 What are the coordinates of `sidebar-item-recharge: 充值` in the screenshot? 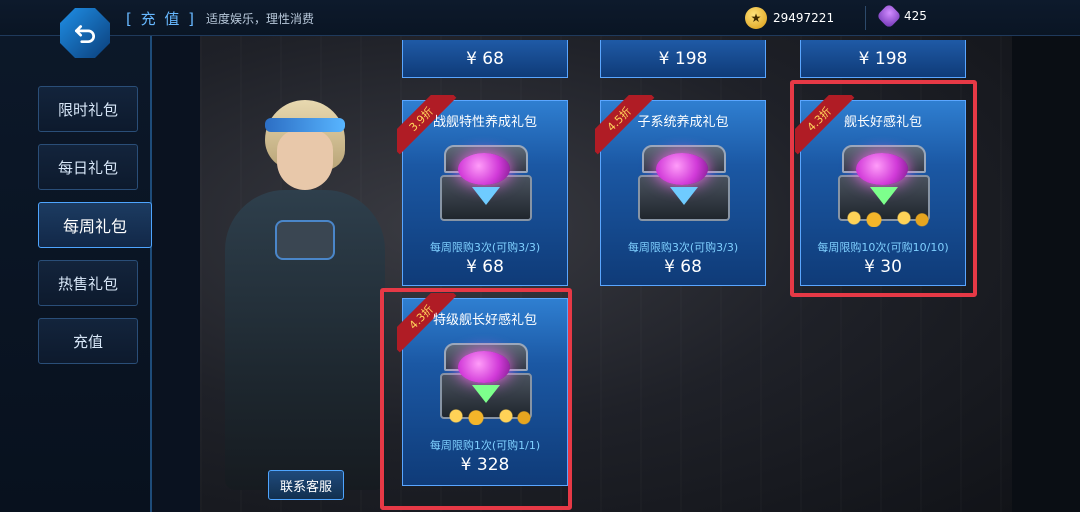 It's located at (88, 341).